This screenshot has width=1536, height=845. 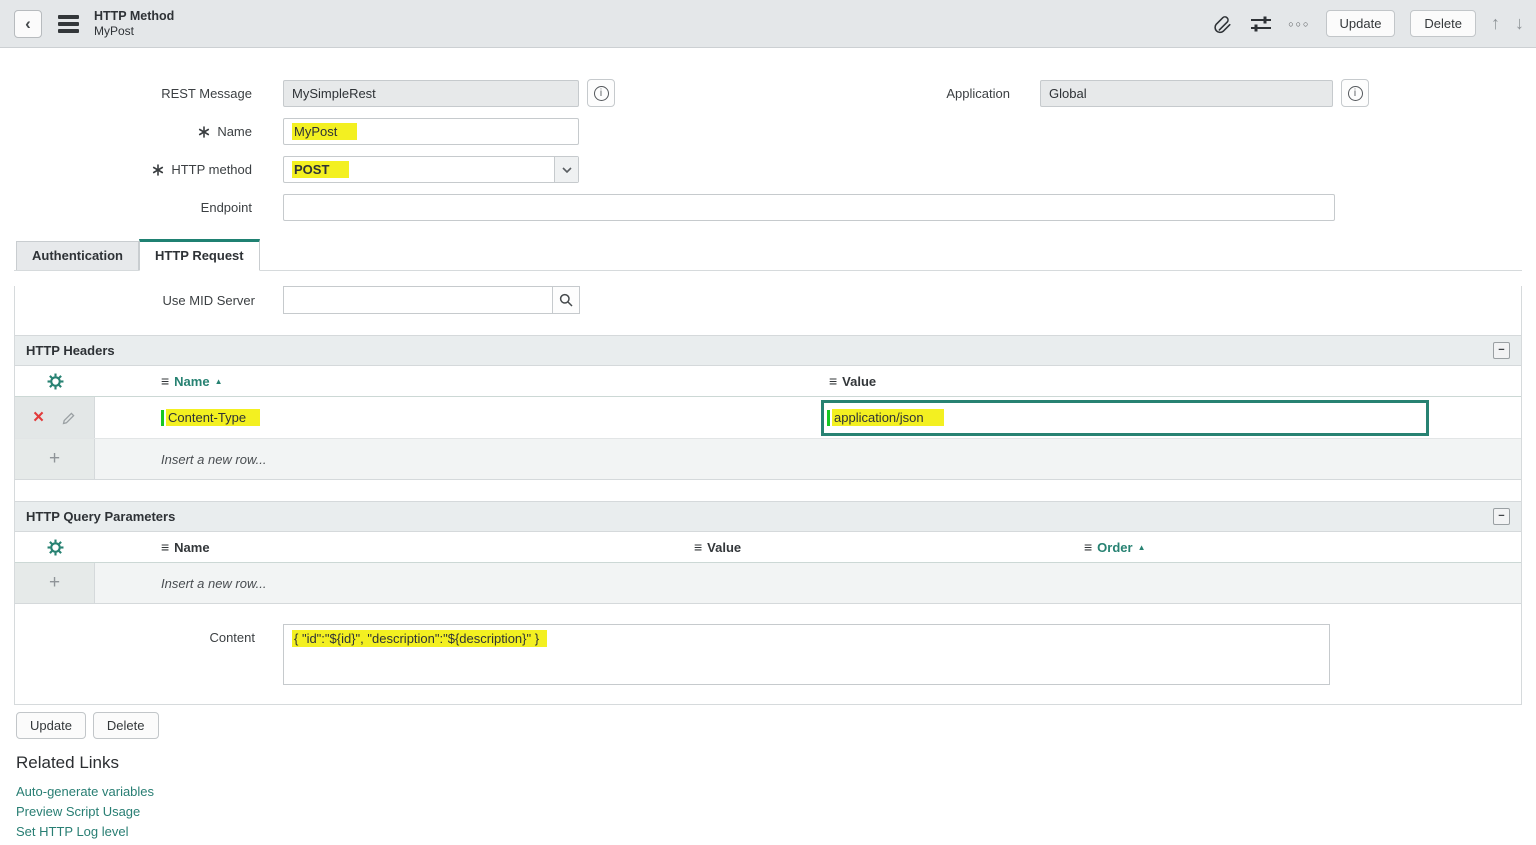 I want to click on delete-button-footer: Delete, so click(x=125, y=725).